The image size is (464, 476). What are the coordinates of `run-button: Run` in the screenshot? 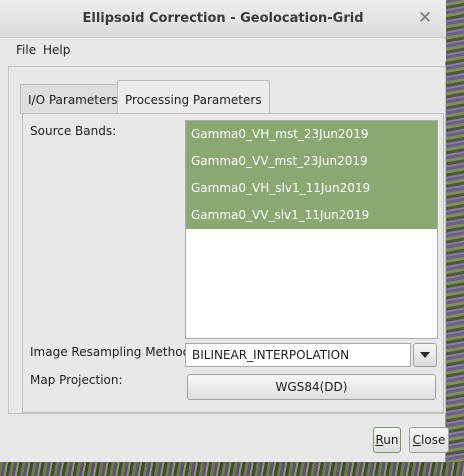 It's located at (387, 440).